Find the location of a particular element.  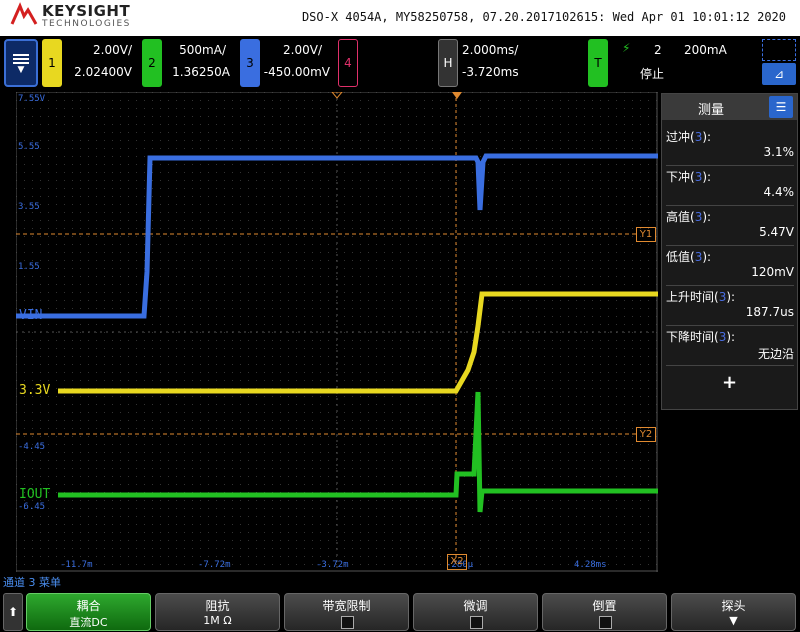

y-tick-label: 5.55 is located at coordinates (29, 147).